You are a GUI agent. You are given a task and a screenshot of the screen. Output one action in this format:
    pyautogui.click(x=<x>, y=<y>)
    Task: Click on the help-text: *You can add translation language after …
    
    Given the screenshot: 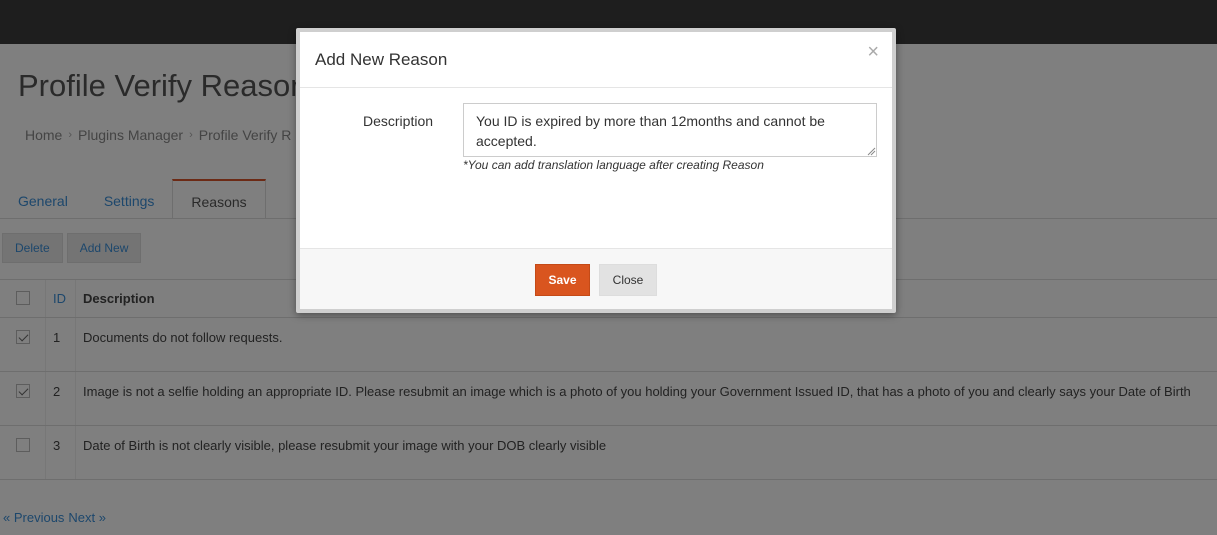 What is the action you would take?
    pyautogui.click(x=613, y=165)
    